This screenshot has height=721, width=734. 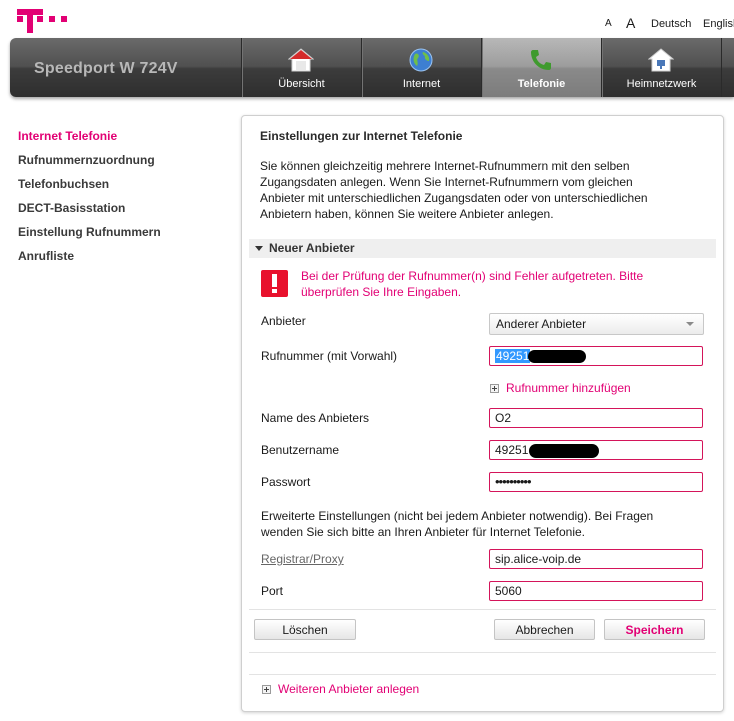 What do you see at coordinates (421, 60) in the screenshot?
I see `globe-icon` at bounding box center [421, 60].